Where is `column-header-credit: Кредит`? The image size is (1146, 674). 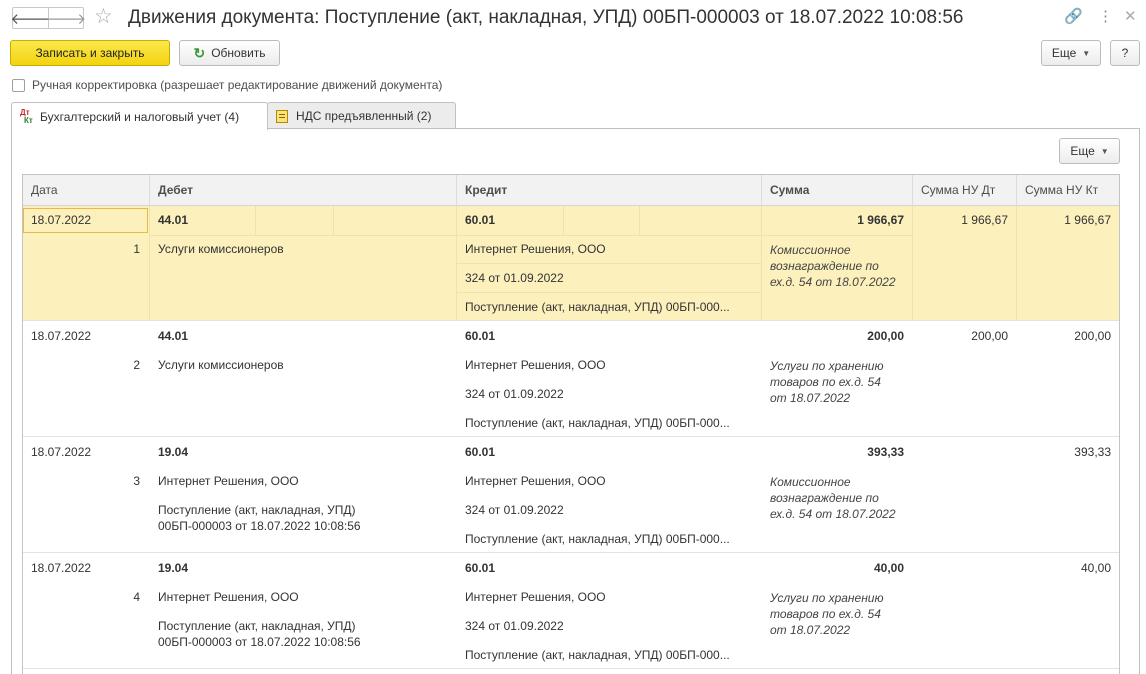
column-header-credit: Кредит is located at coordinates (609, 190).